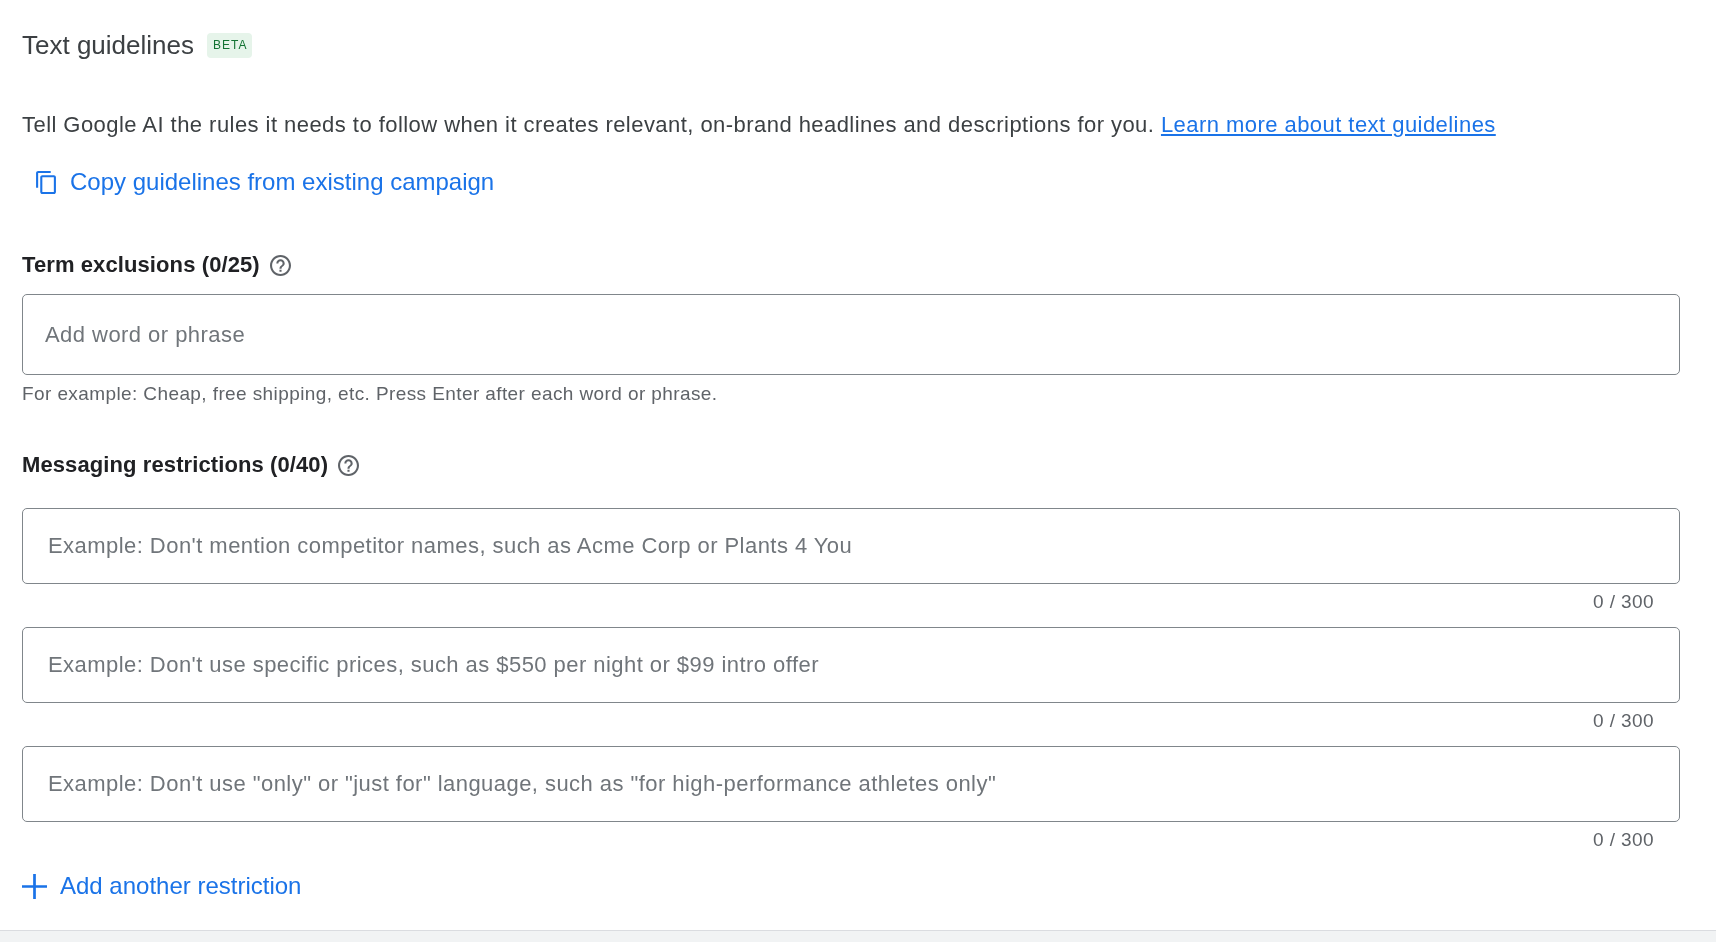 The width and height of the screenshot is (1716, 942). What do you see at coordinates (851, 334) in the screenshot?
I see `term-input-field: Add word or phrase` at bounding box center [851, 334].